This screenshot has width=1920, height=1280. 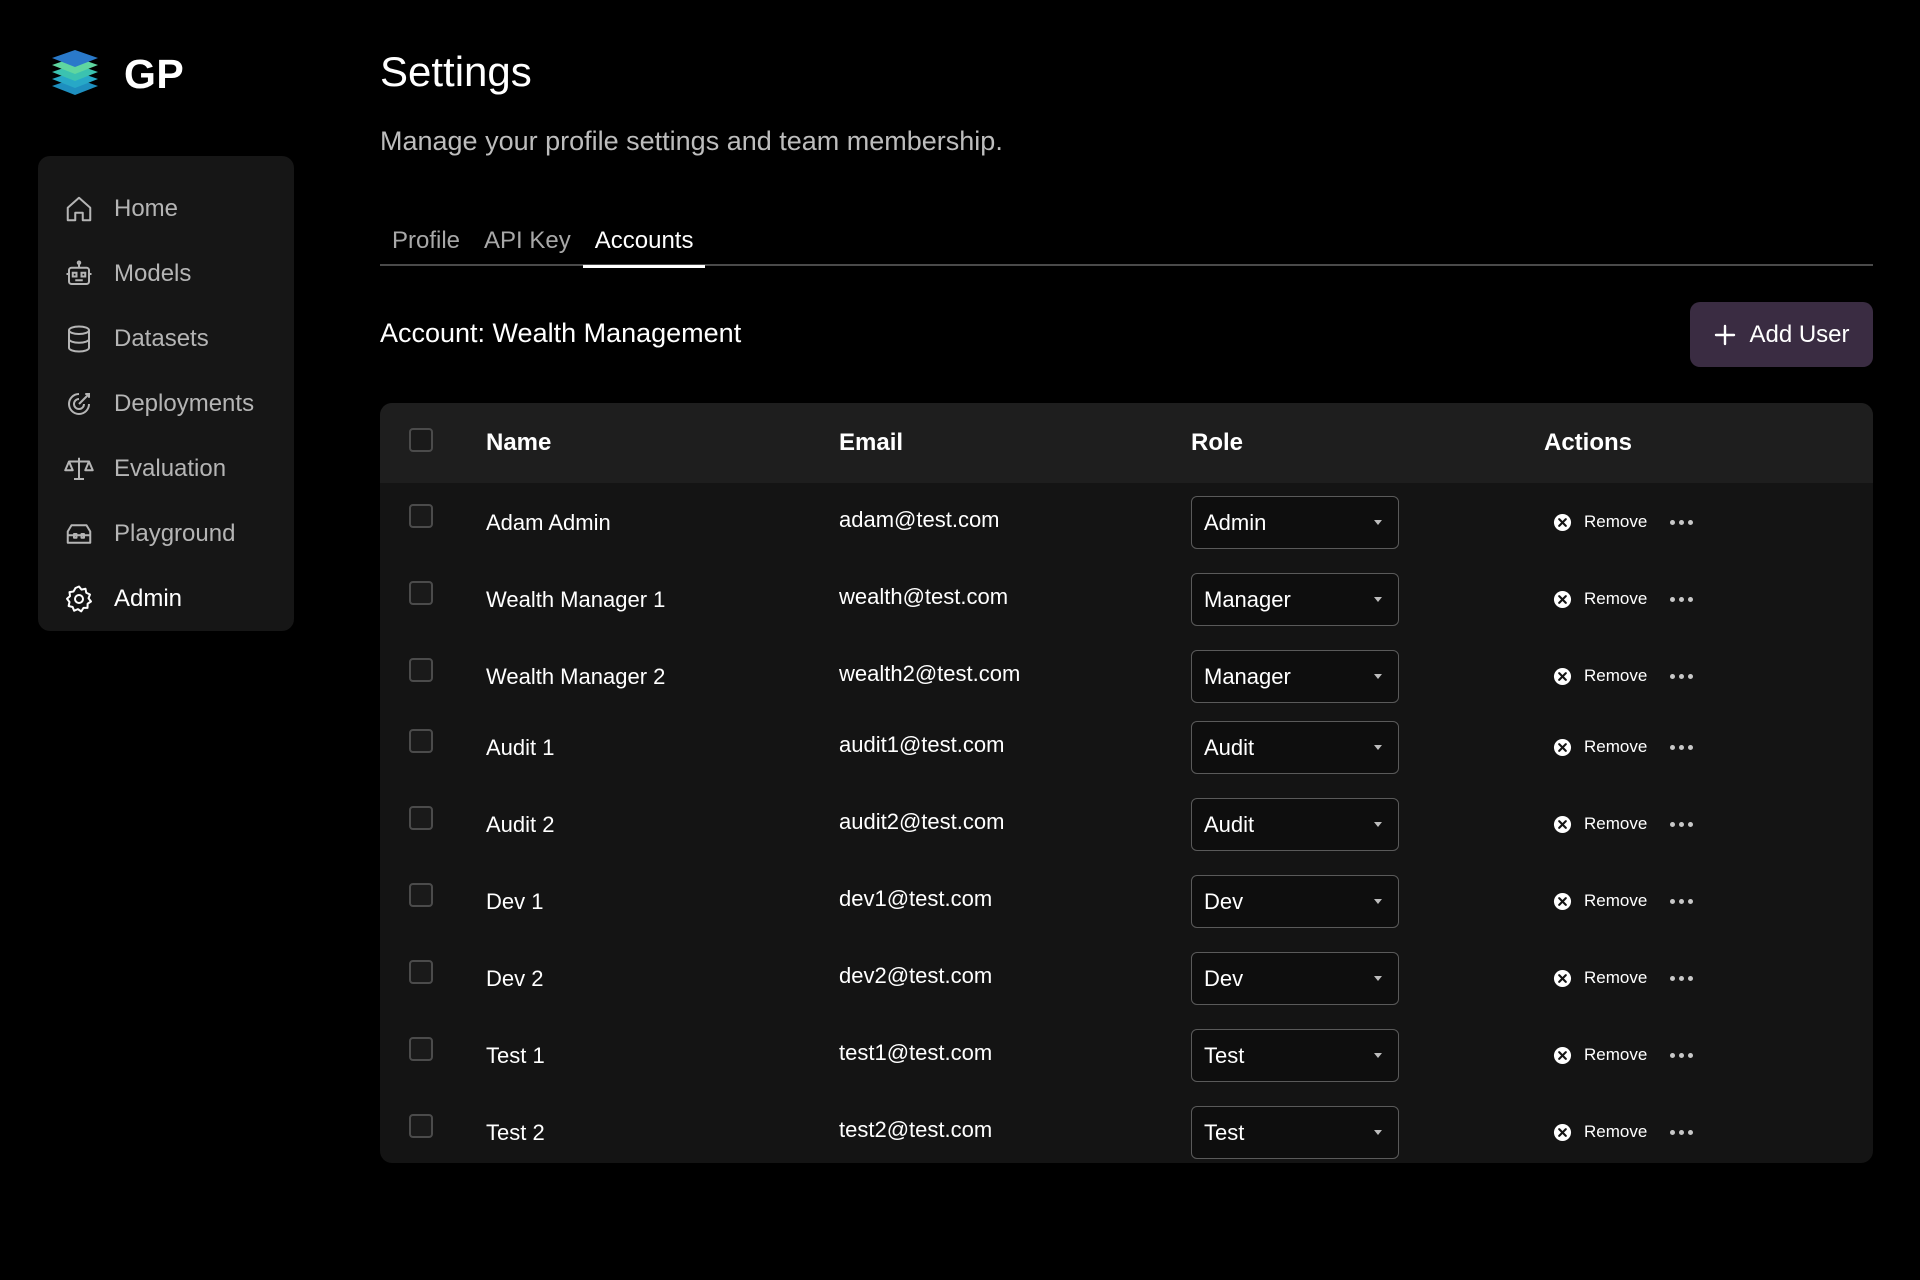 What do you see at coordinates (916, 898) in the screenshot?
I see `cell-email: dev1@test.com` at bounding box center [916, 898].